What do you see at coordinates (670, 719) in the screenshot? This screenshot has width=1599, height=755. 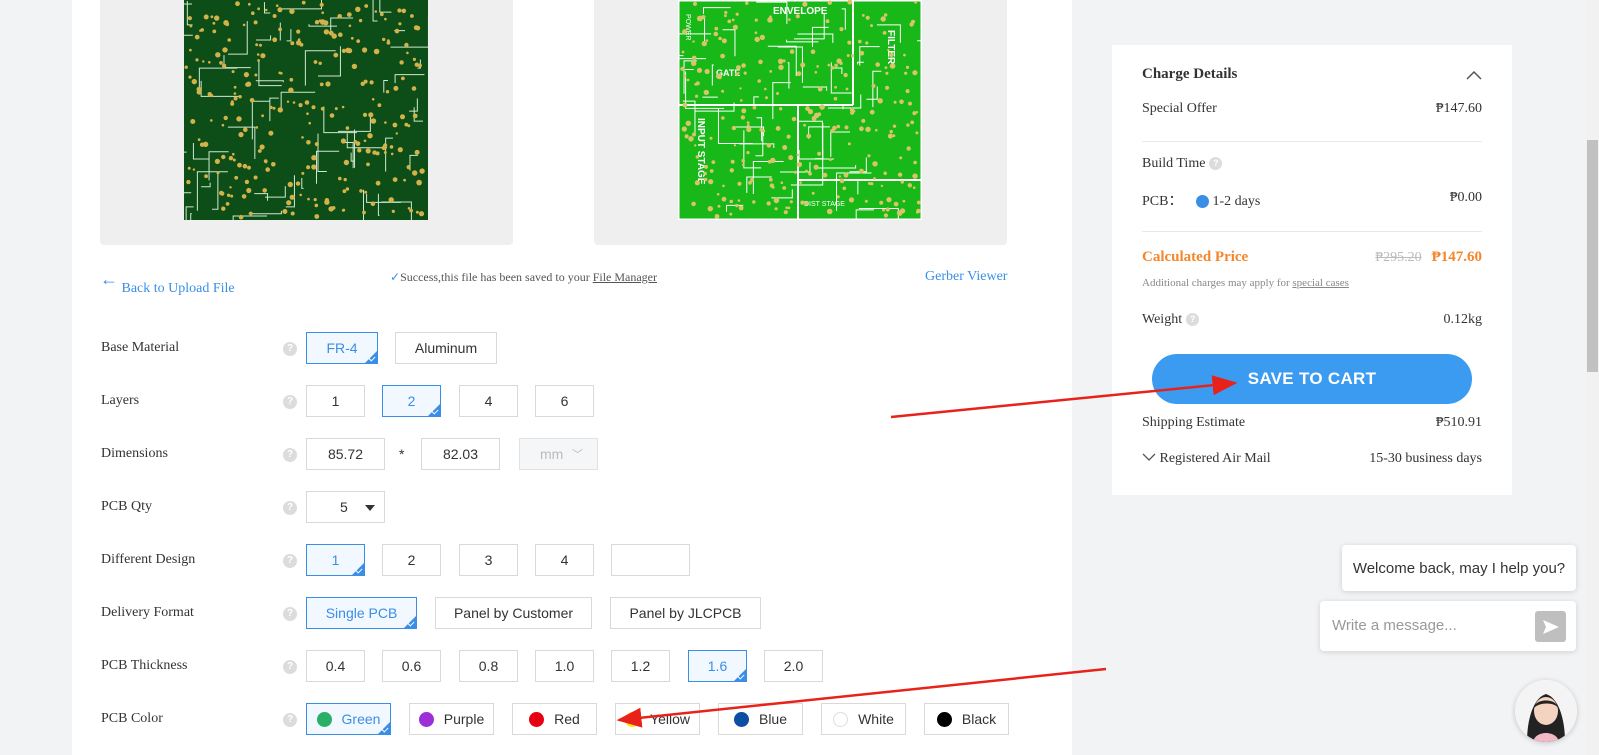 I see `color-yellow-label: Yellow` at bounding box center [670, 719].